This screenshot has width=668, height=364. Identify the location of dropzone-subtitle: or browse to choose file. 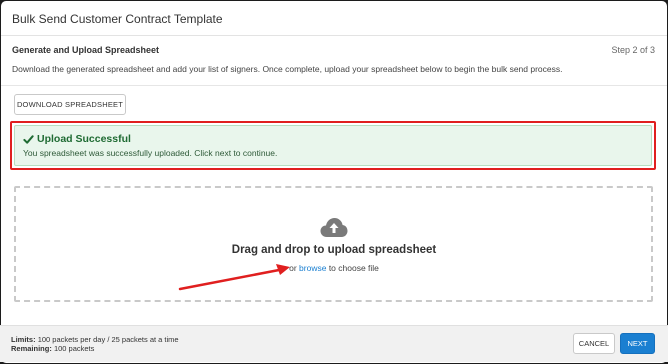
(334, 268).